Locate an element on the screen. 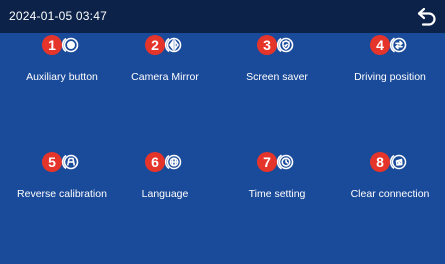 The image size is (445, 264). menu-item-driving-position: 4 Driving position is located at coordinates (390, 63).